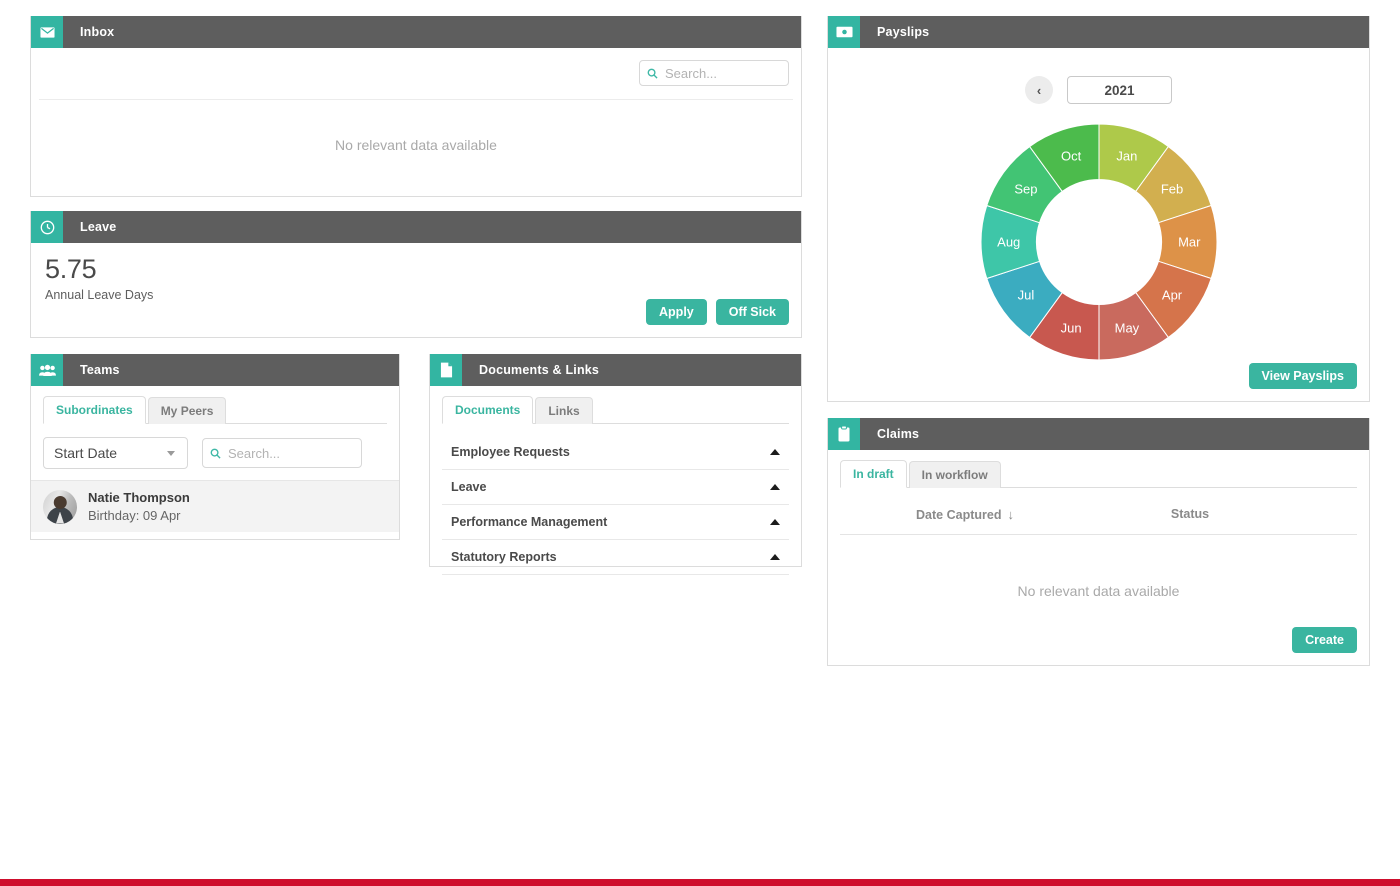 This screenshot has height=886, width=1400. I want to click on column-label: Date Captured, so click(959, 514).